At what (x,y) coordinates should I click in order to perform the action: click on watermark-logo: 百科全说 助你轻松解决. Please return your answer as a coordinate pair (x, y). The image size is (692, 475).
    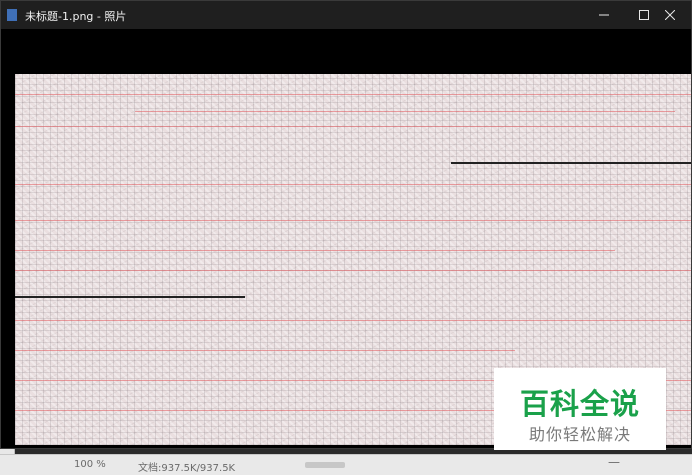
    Looking at the image, I should click on (580, 409).